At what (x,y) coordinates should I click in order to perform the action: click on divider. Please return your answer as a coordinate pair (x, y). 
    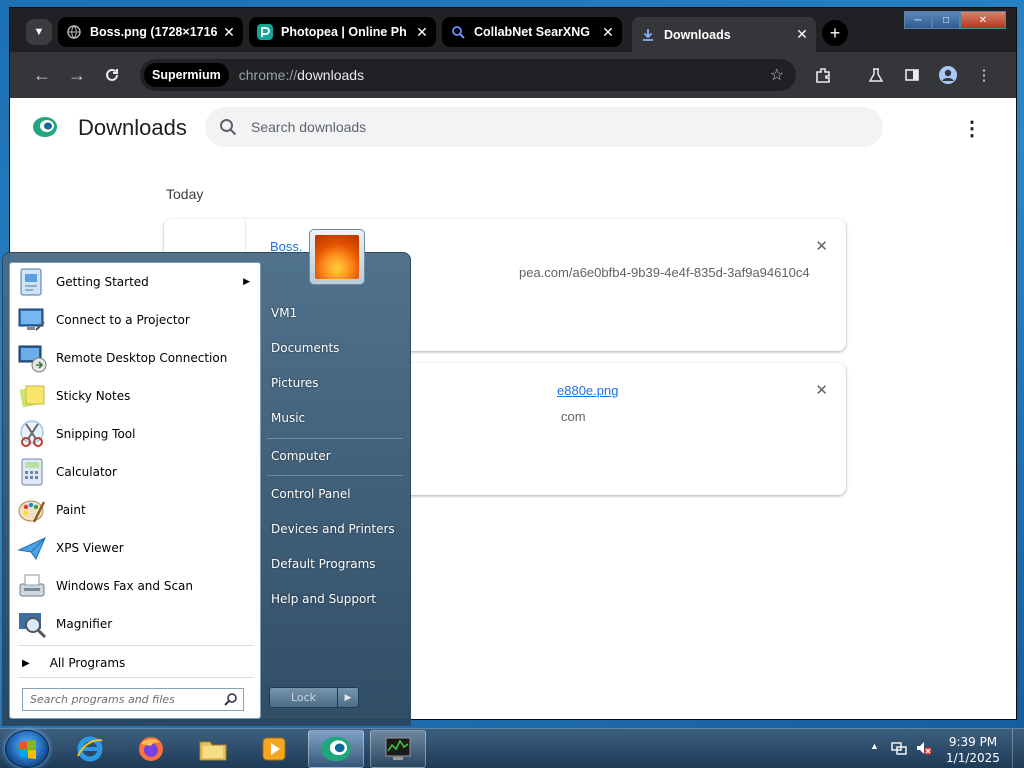
    Looking at the image, I should click on (335, 438).